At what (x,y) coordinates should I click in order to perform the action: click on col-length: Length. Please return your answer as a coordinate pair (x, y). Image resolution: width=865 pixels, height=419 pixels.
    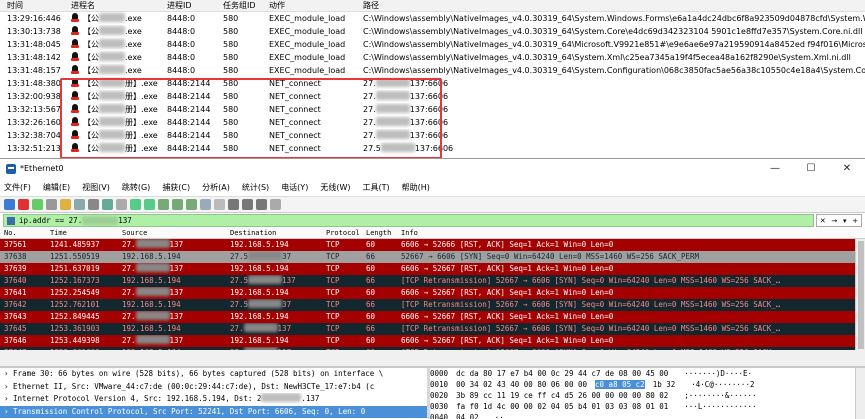
    Looking at the image, I should click on (379, 233).